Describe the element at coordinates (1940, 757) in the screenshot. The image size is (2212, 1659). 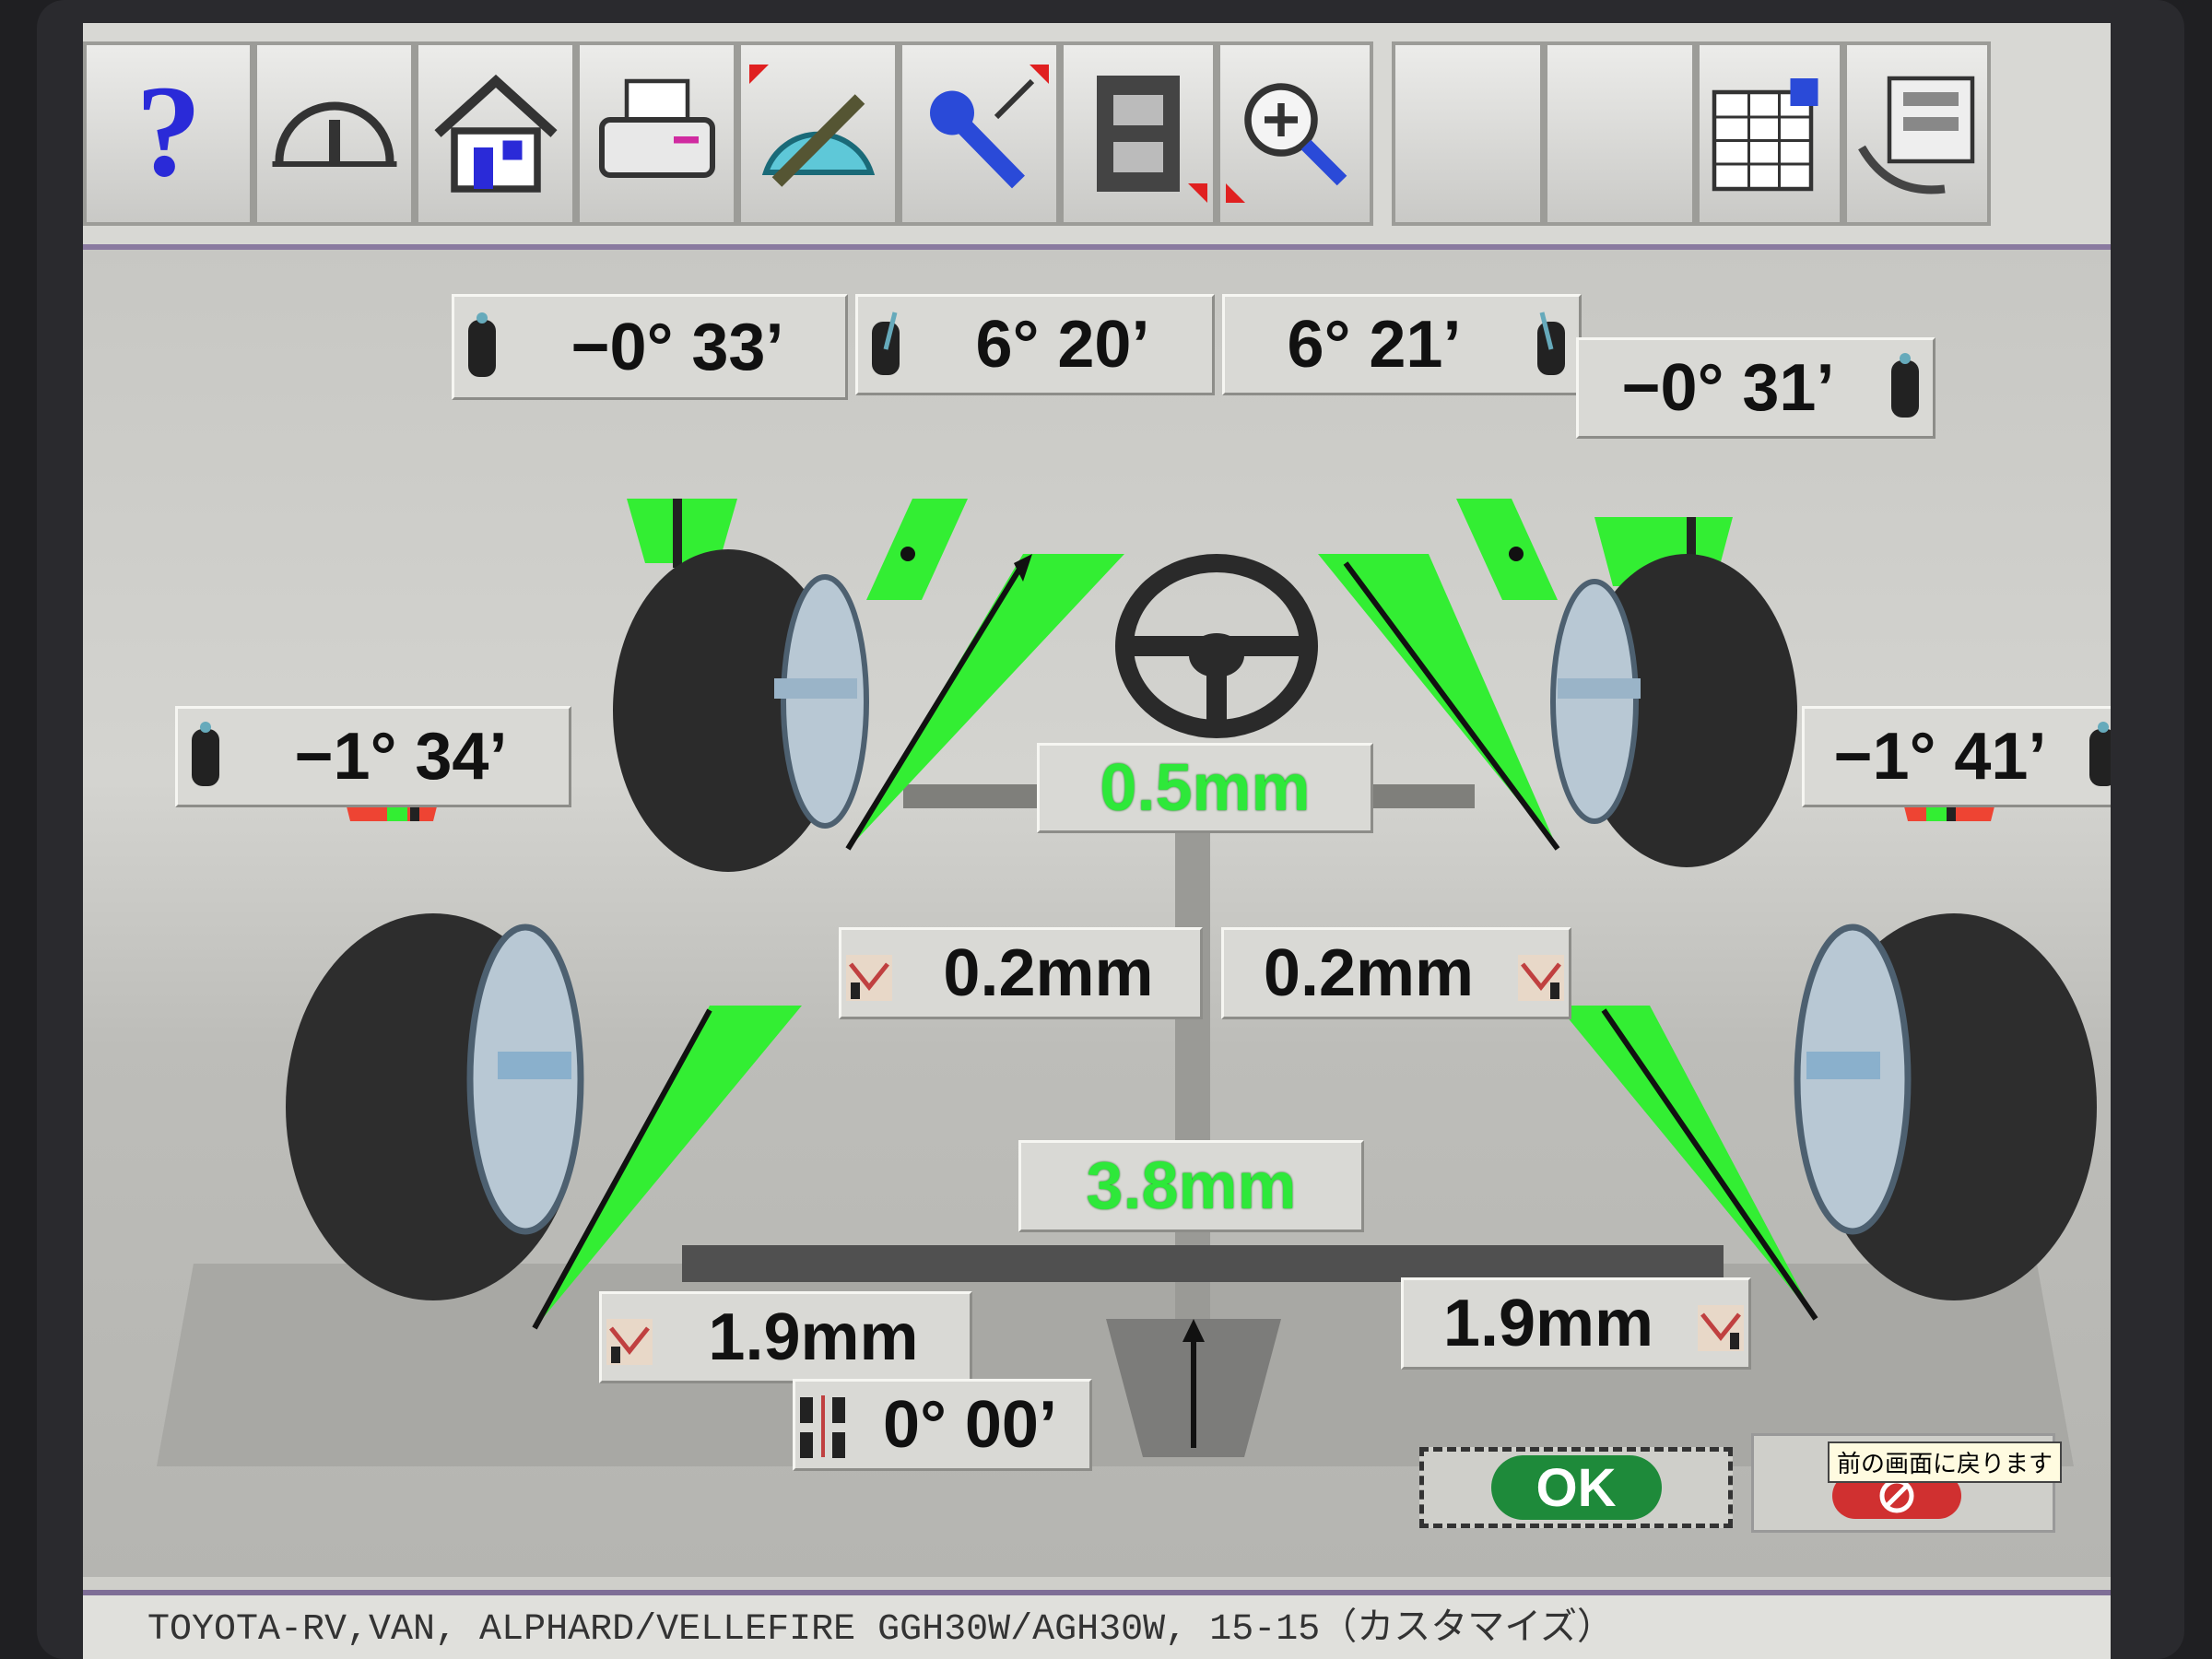
I see `rear-right-camber-value: −1° 41’` at that location.